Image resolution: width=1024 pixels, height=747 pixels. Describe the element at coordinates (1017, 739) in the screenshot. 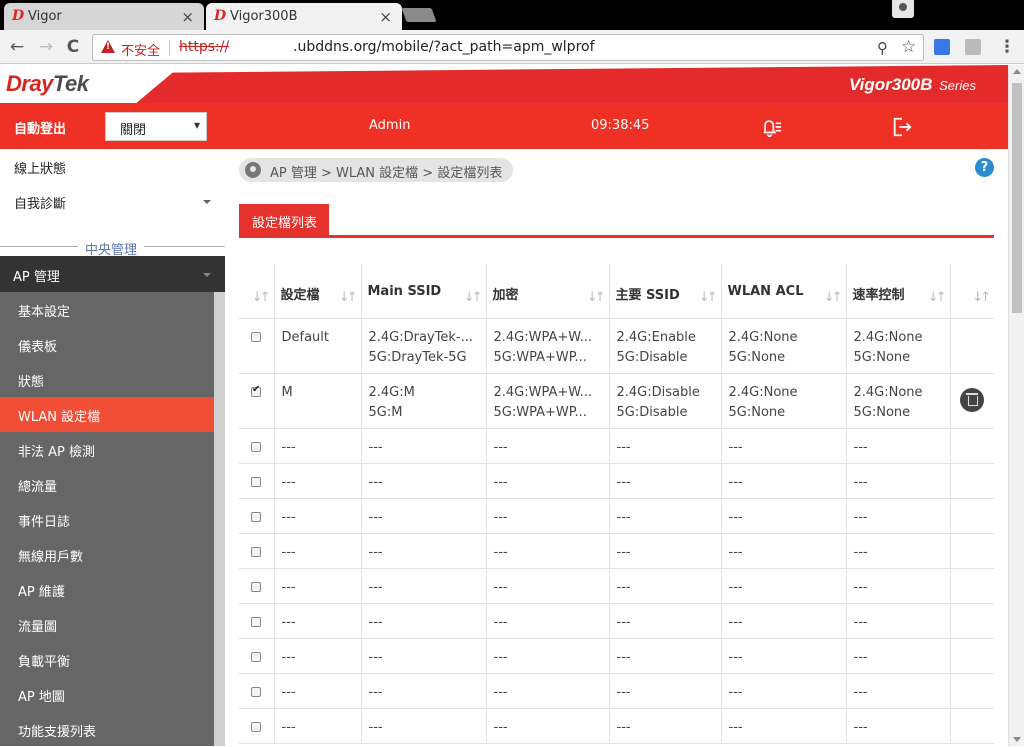

I see `scroll-down-icon` at that location.